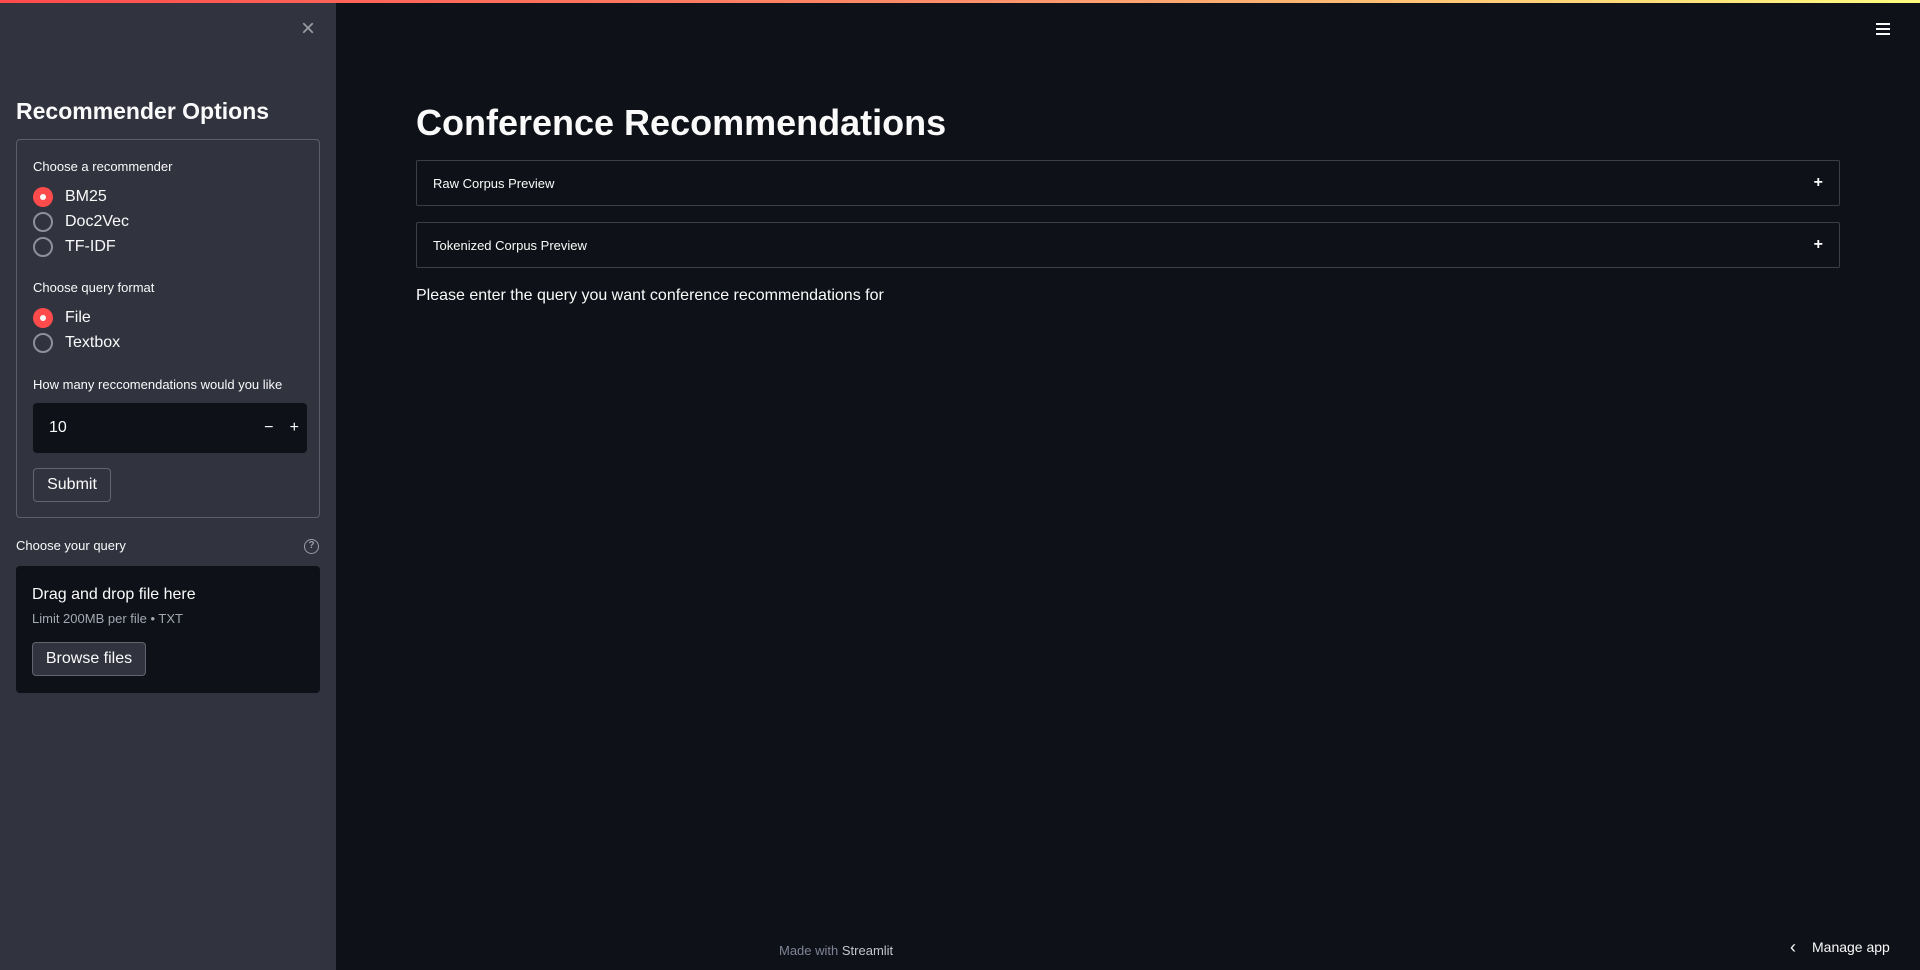 The height and width of the screenshot is (970, 1920). I want to click on recommender-label: Choose a recommender, so click(103, 166).